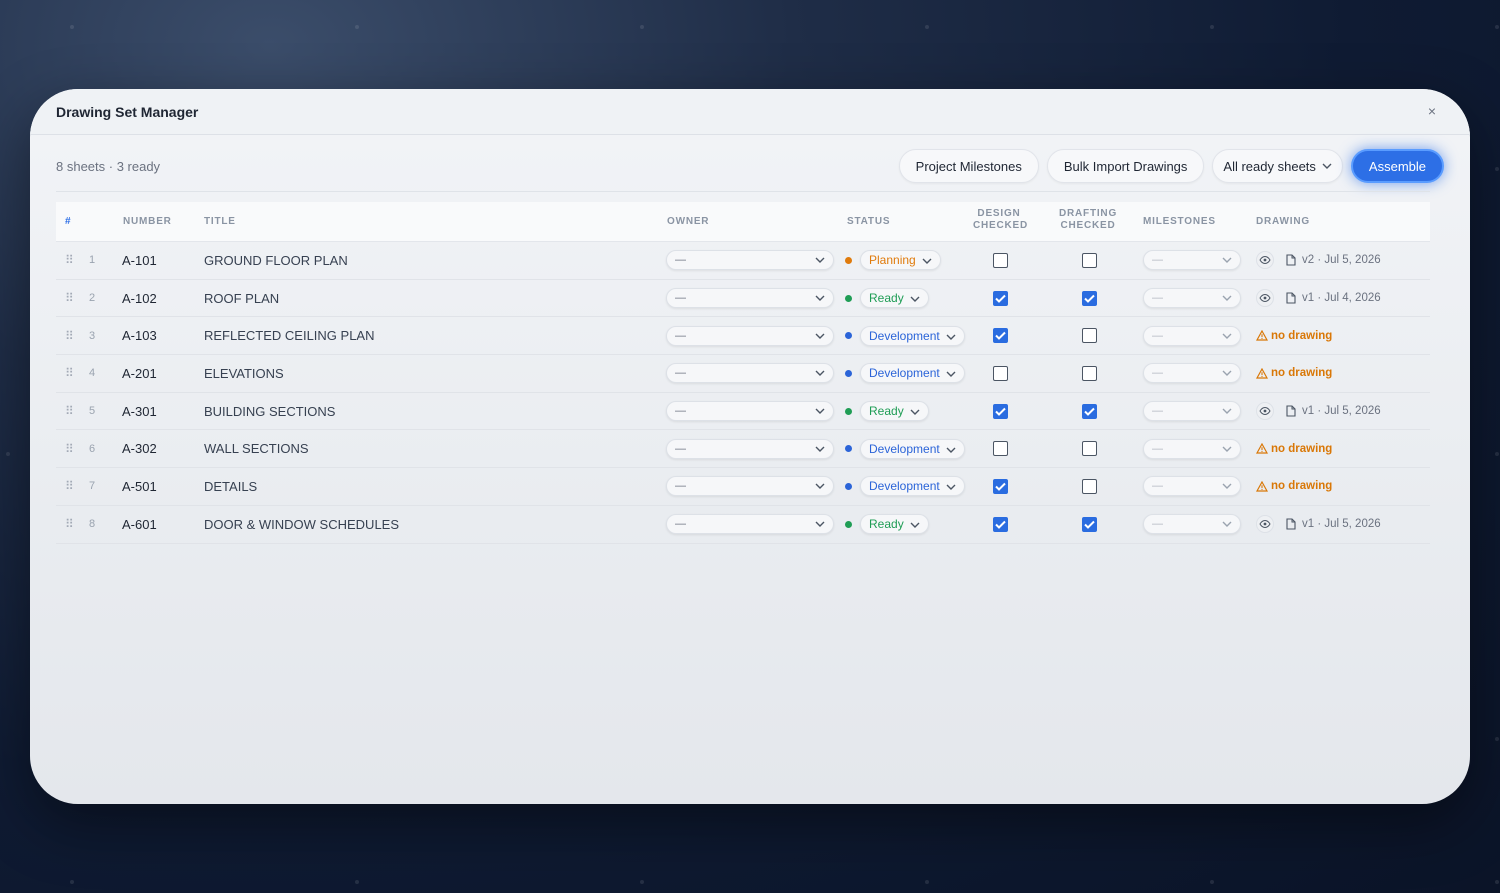 The height and width of the screenshot is (893, 1500). What do you see at coordinates (1283, 222) in the screenshot?
I see `column-header-drawing: DRAWING` at bounding box center [1283, 222].